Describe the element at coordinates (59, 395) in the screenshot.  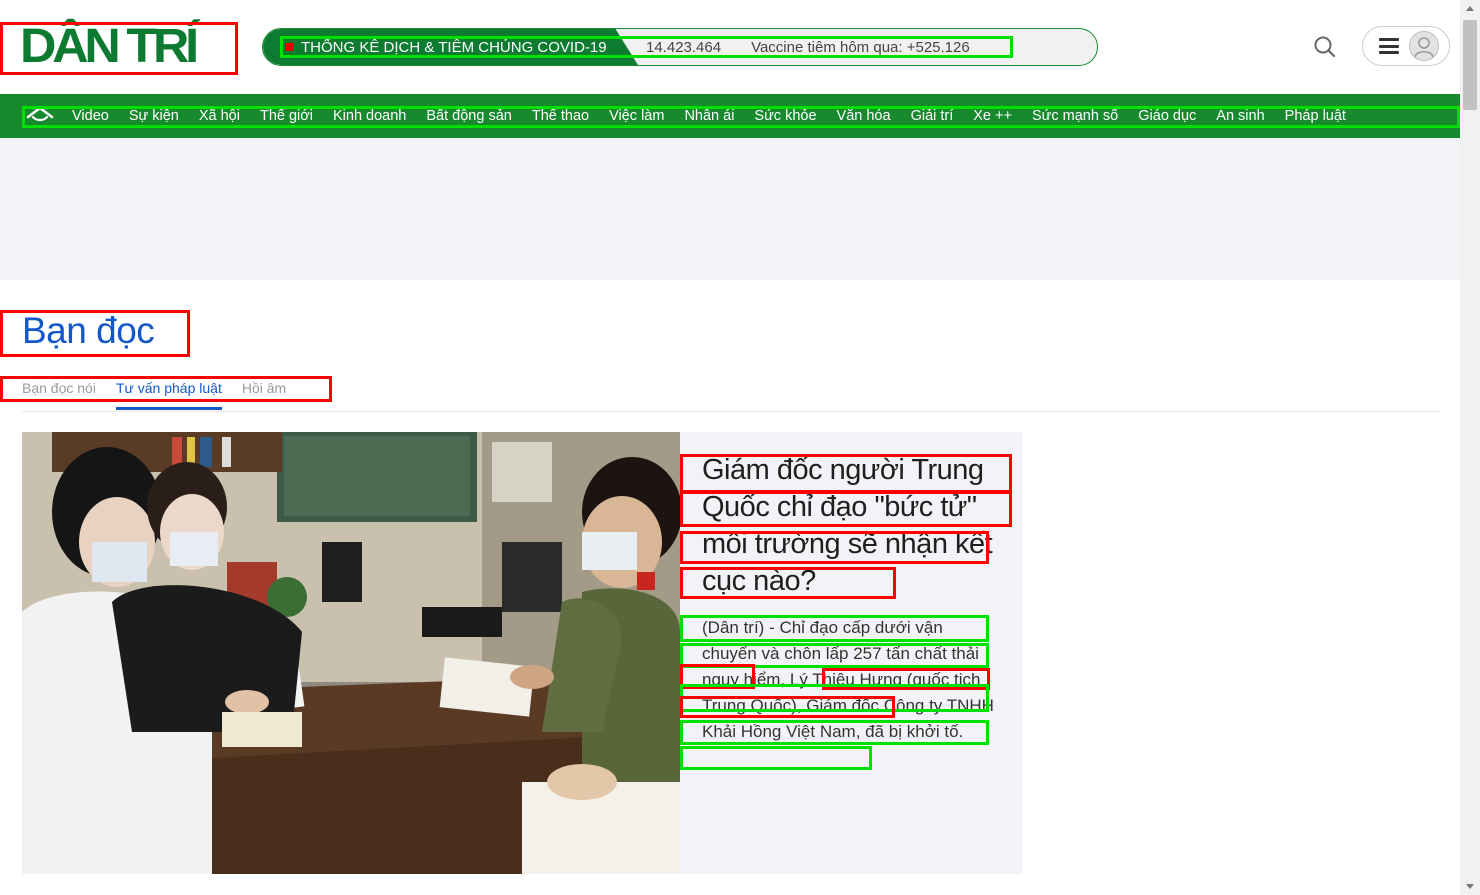
I see `subtab-ban-doc-noi: Bạn đọc nói` at that location.